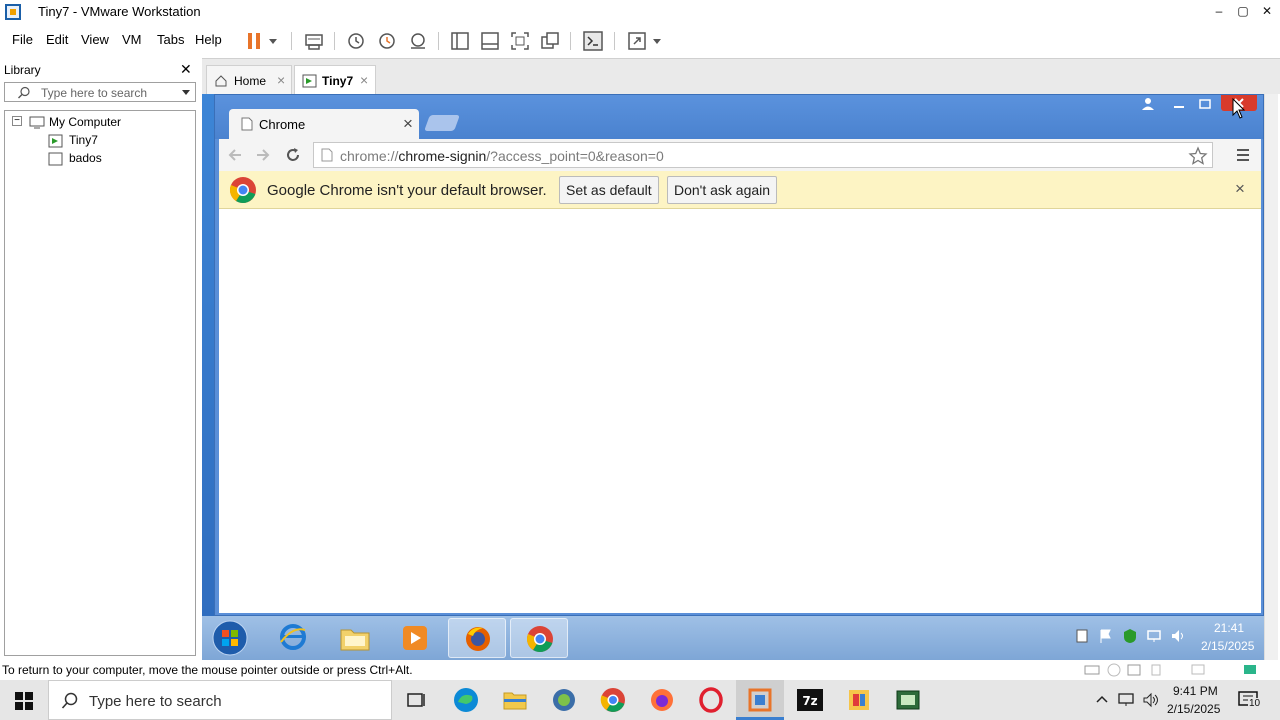  I want to click on maximize-icon, so click(1205, 104).